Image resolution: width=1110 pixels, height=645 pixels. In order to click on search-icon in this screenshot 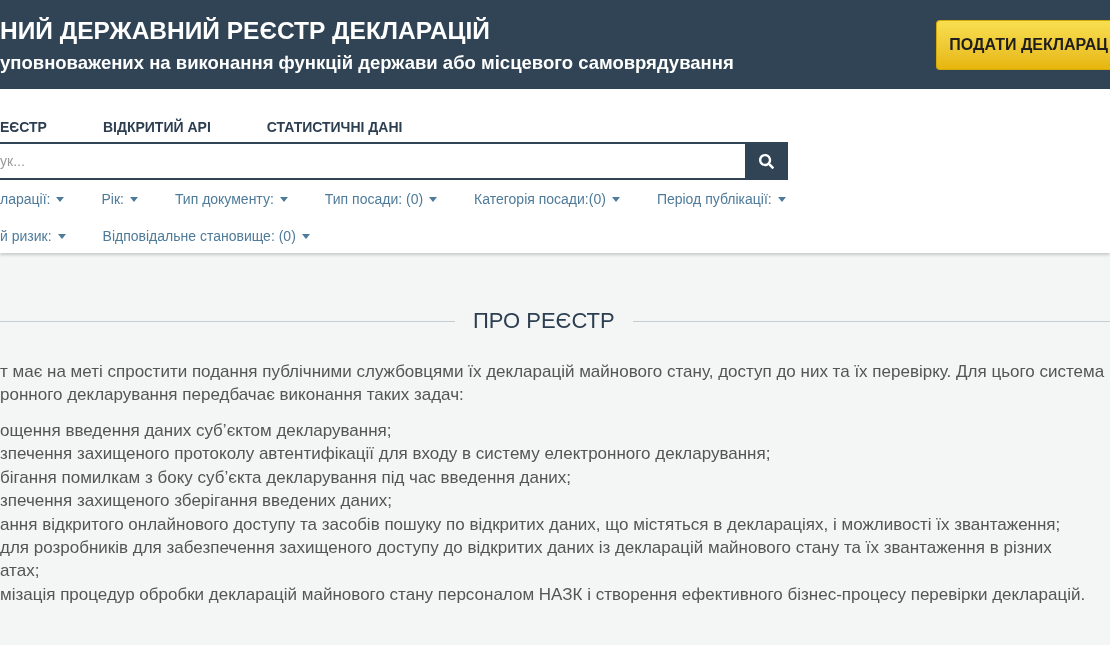, I will do `click(766, 161)`.